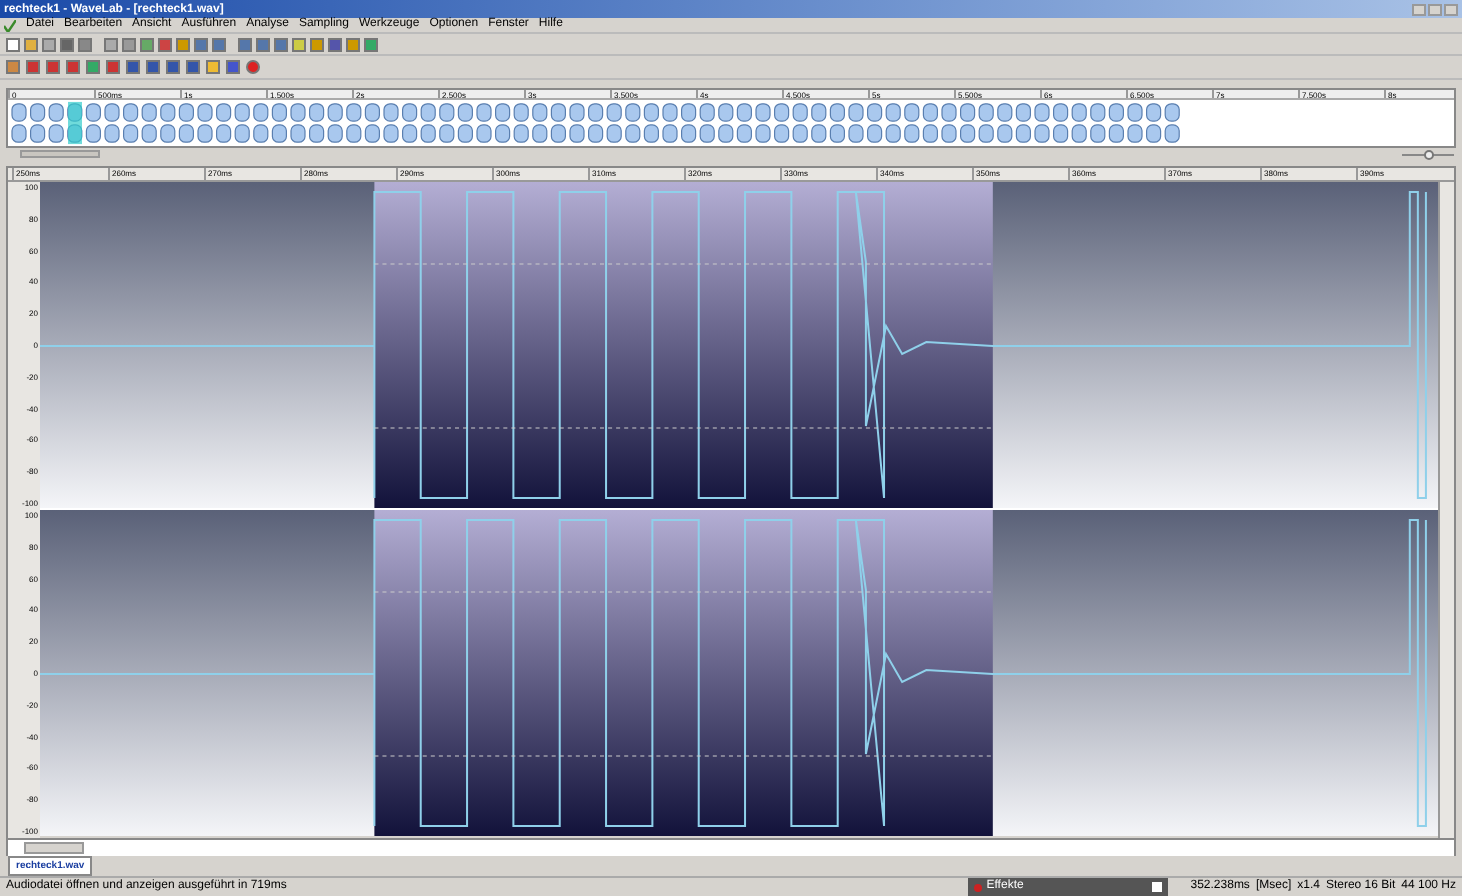 The height and width of the screenshot is (896, 1462). Describe the element at coordinates (10, 25) in the screenshot. I see `app-icon` at that location.